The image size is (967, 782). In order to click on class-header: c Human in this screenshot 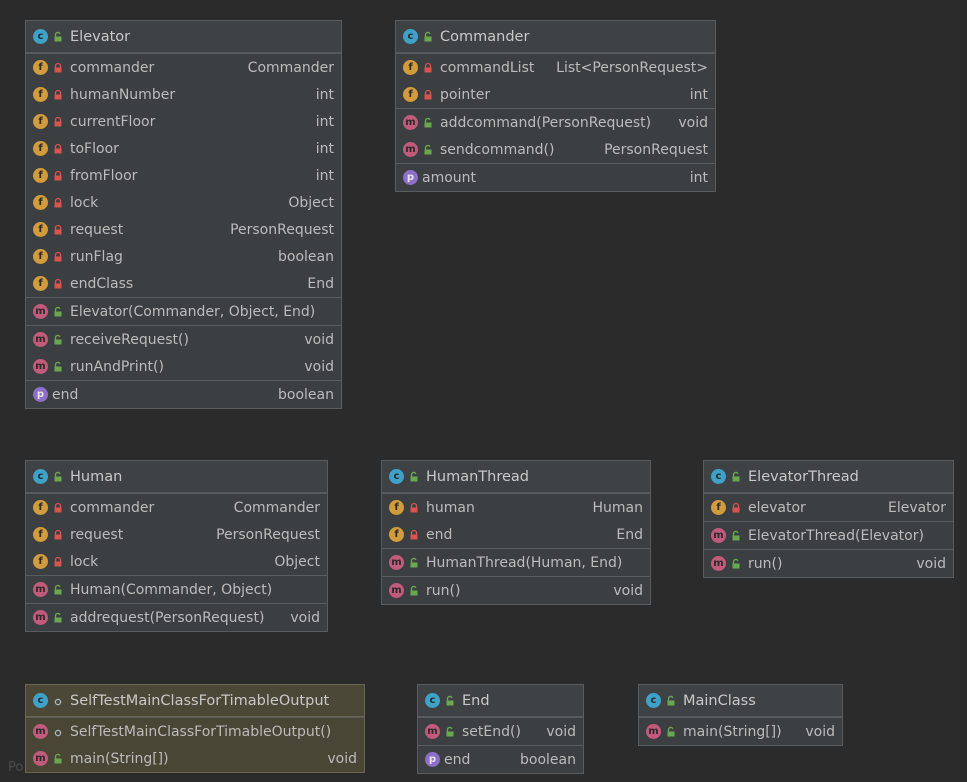, I will do `click(176, 477)`.